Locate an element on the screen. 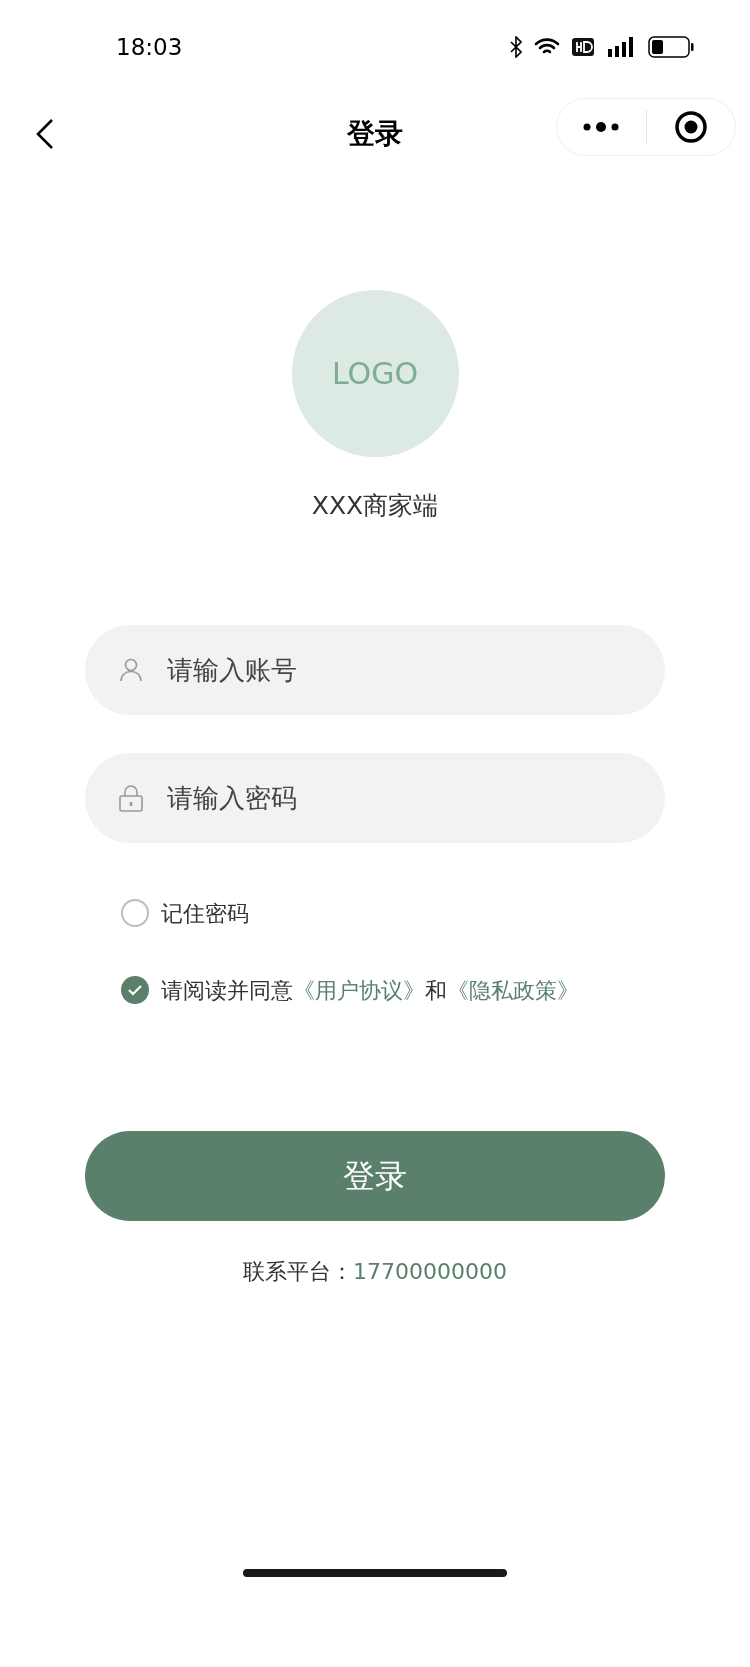 The image size is (750, 1667). contact-text: 联系平台：17700000000 is located at coordinates (375, 1271).